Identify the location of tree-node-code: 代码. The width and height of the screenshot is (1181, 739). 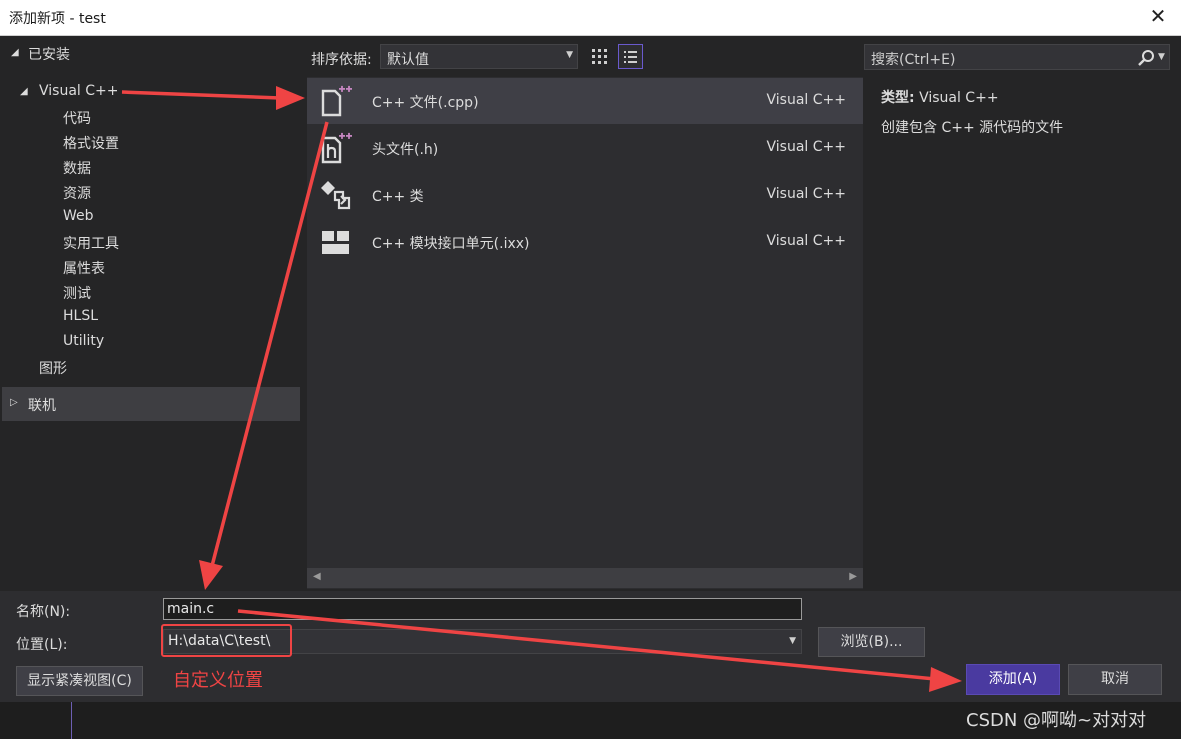
(77, 118).